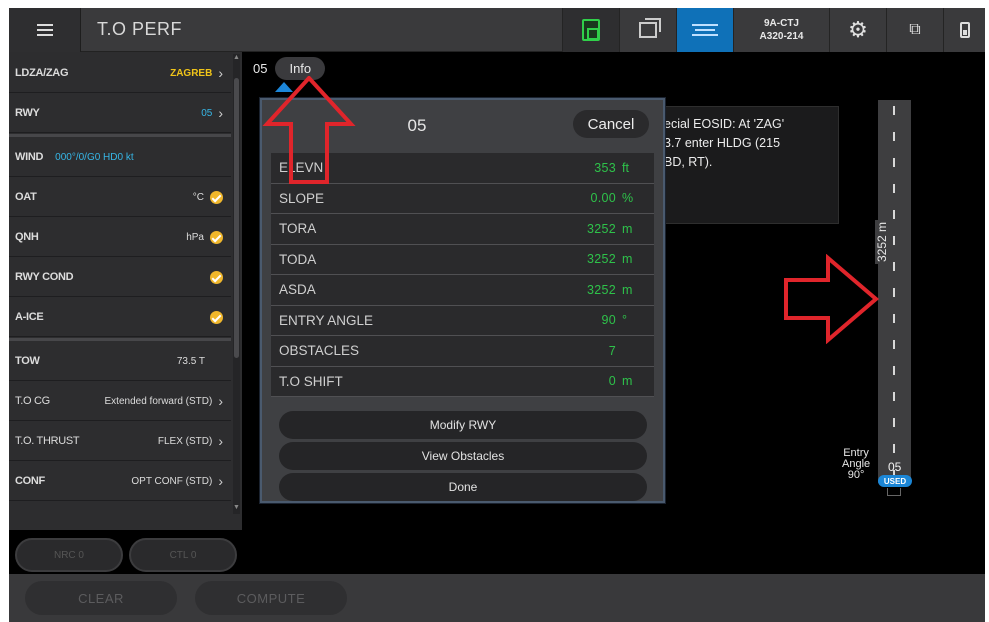  Describe the element at coordinates (463, 487) in the screenshot. I see `done-button: Done` at that location.